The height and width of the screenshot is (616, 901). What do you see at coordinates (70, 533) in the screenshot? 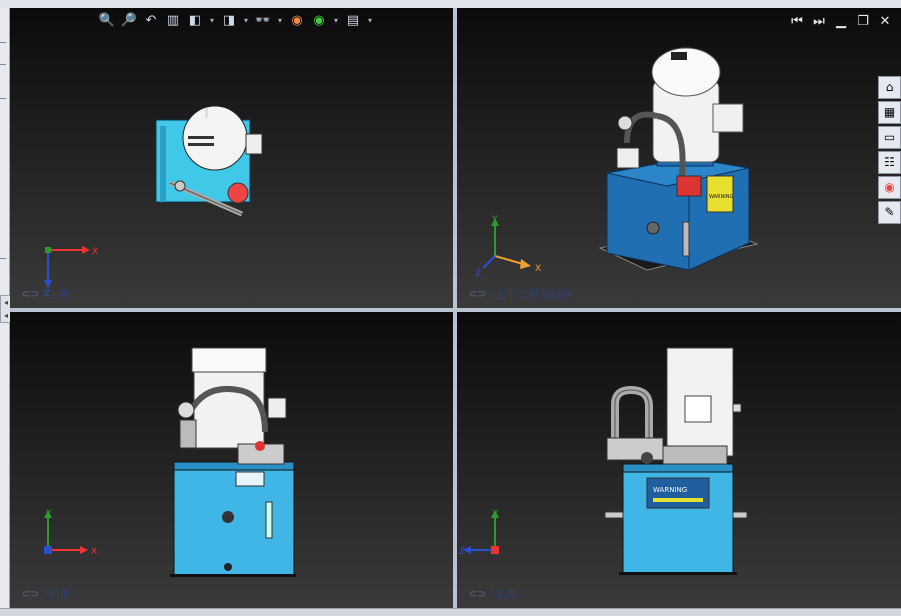
I see `axis-triad: Y X` at bounding box center [70, 533].